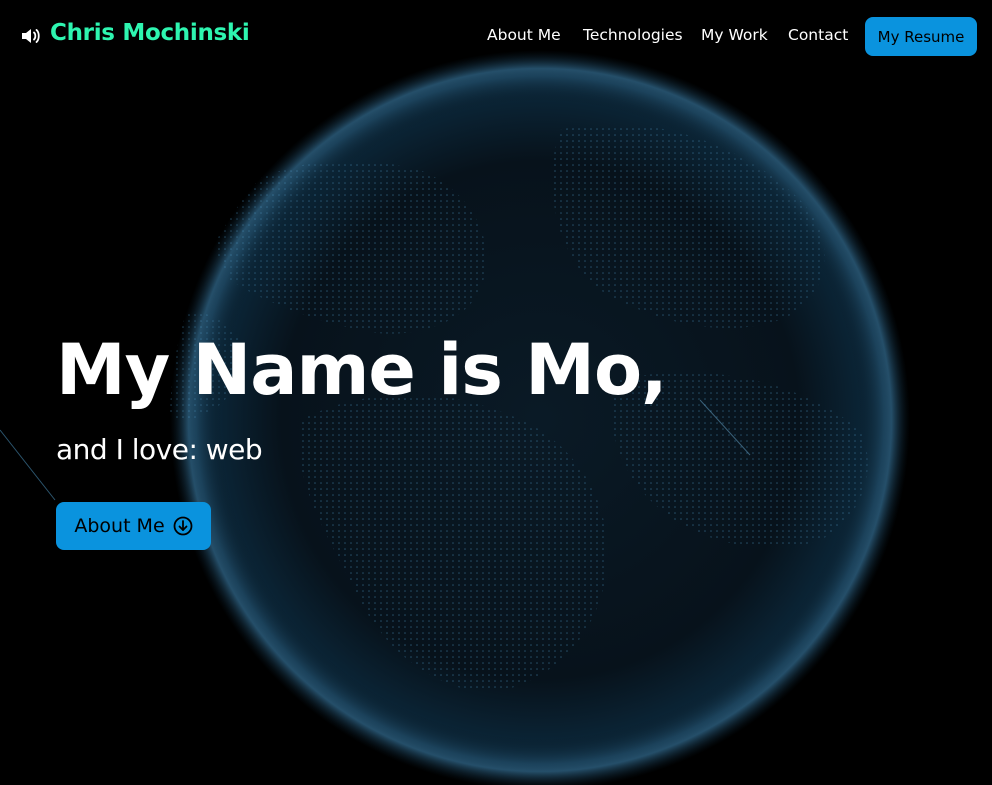 This screenshot has width=992, height=785. I want to click on about-me-button-label: About Me, so click(119, 526).